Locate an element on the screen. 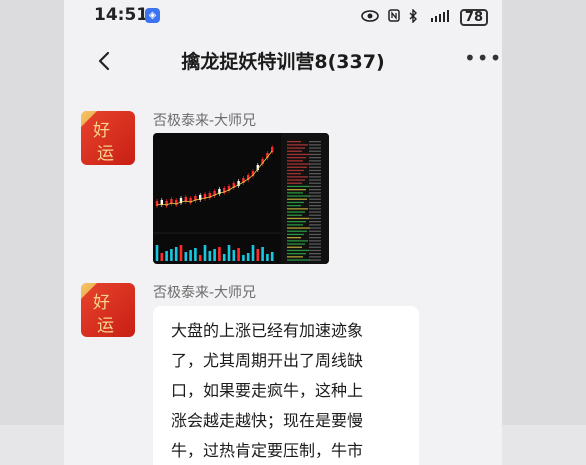 The image size is (586, 465). stock-chart-image is located at coordinates (241, 198).